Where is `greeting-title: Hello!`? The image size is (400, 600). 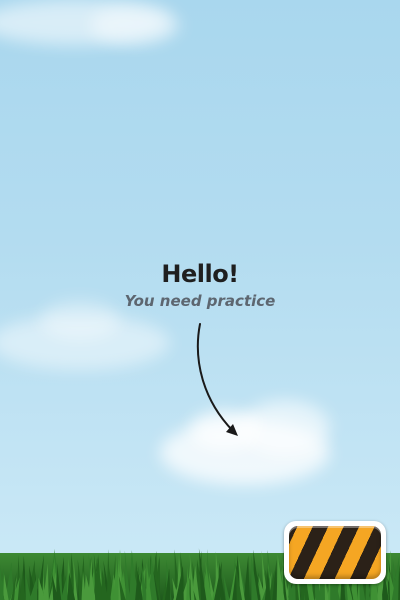 greeting-title: Hello! is located at coordinates (200, 274).